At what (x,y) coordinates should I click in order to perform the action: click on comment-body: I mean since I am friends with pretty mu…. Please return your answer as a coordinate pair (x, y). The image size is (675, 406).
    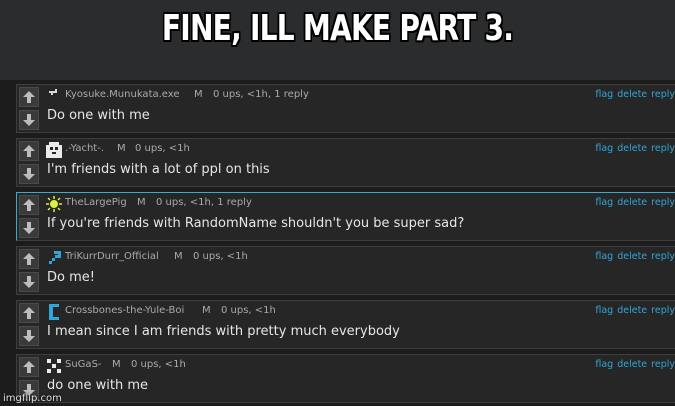
    Looking at the image, I should click on (223, 331).